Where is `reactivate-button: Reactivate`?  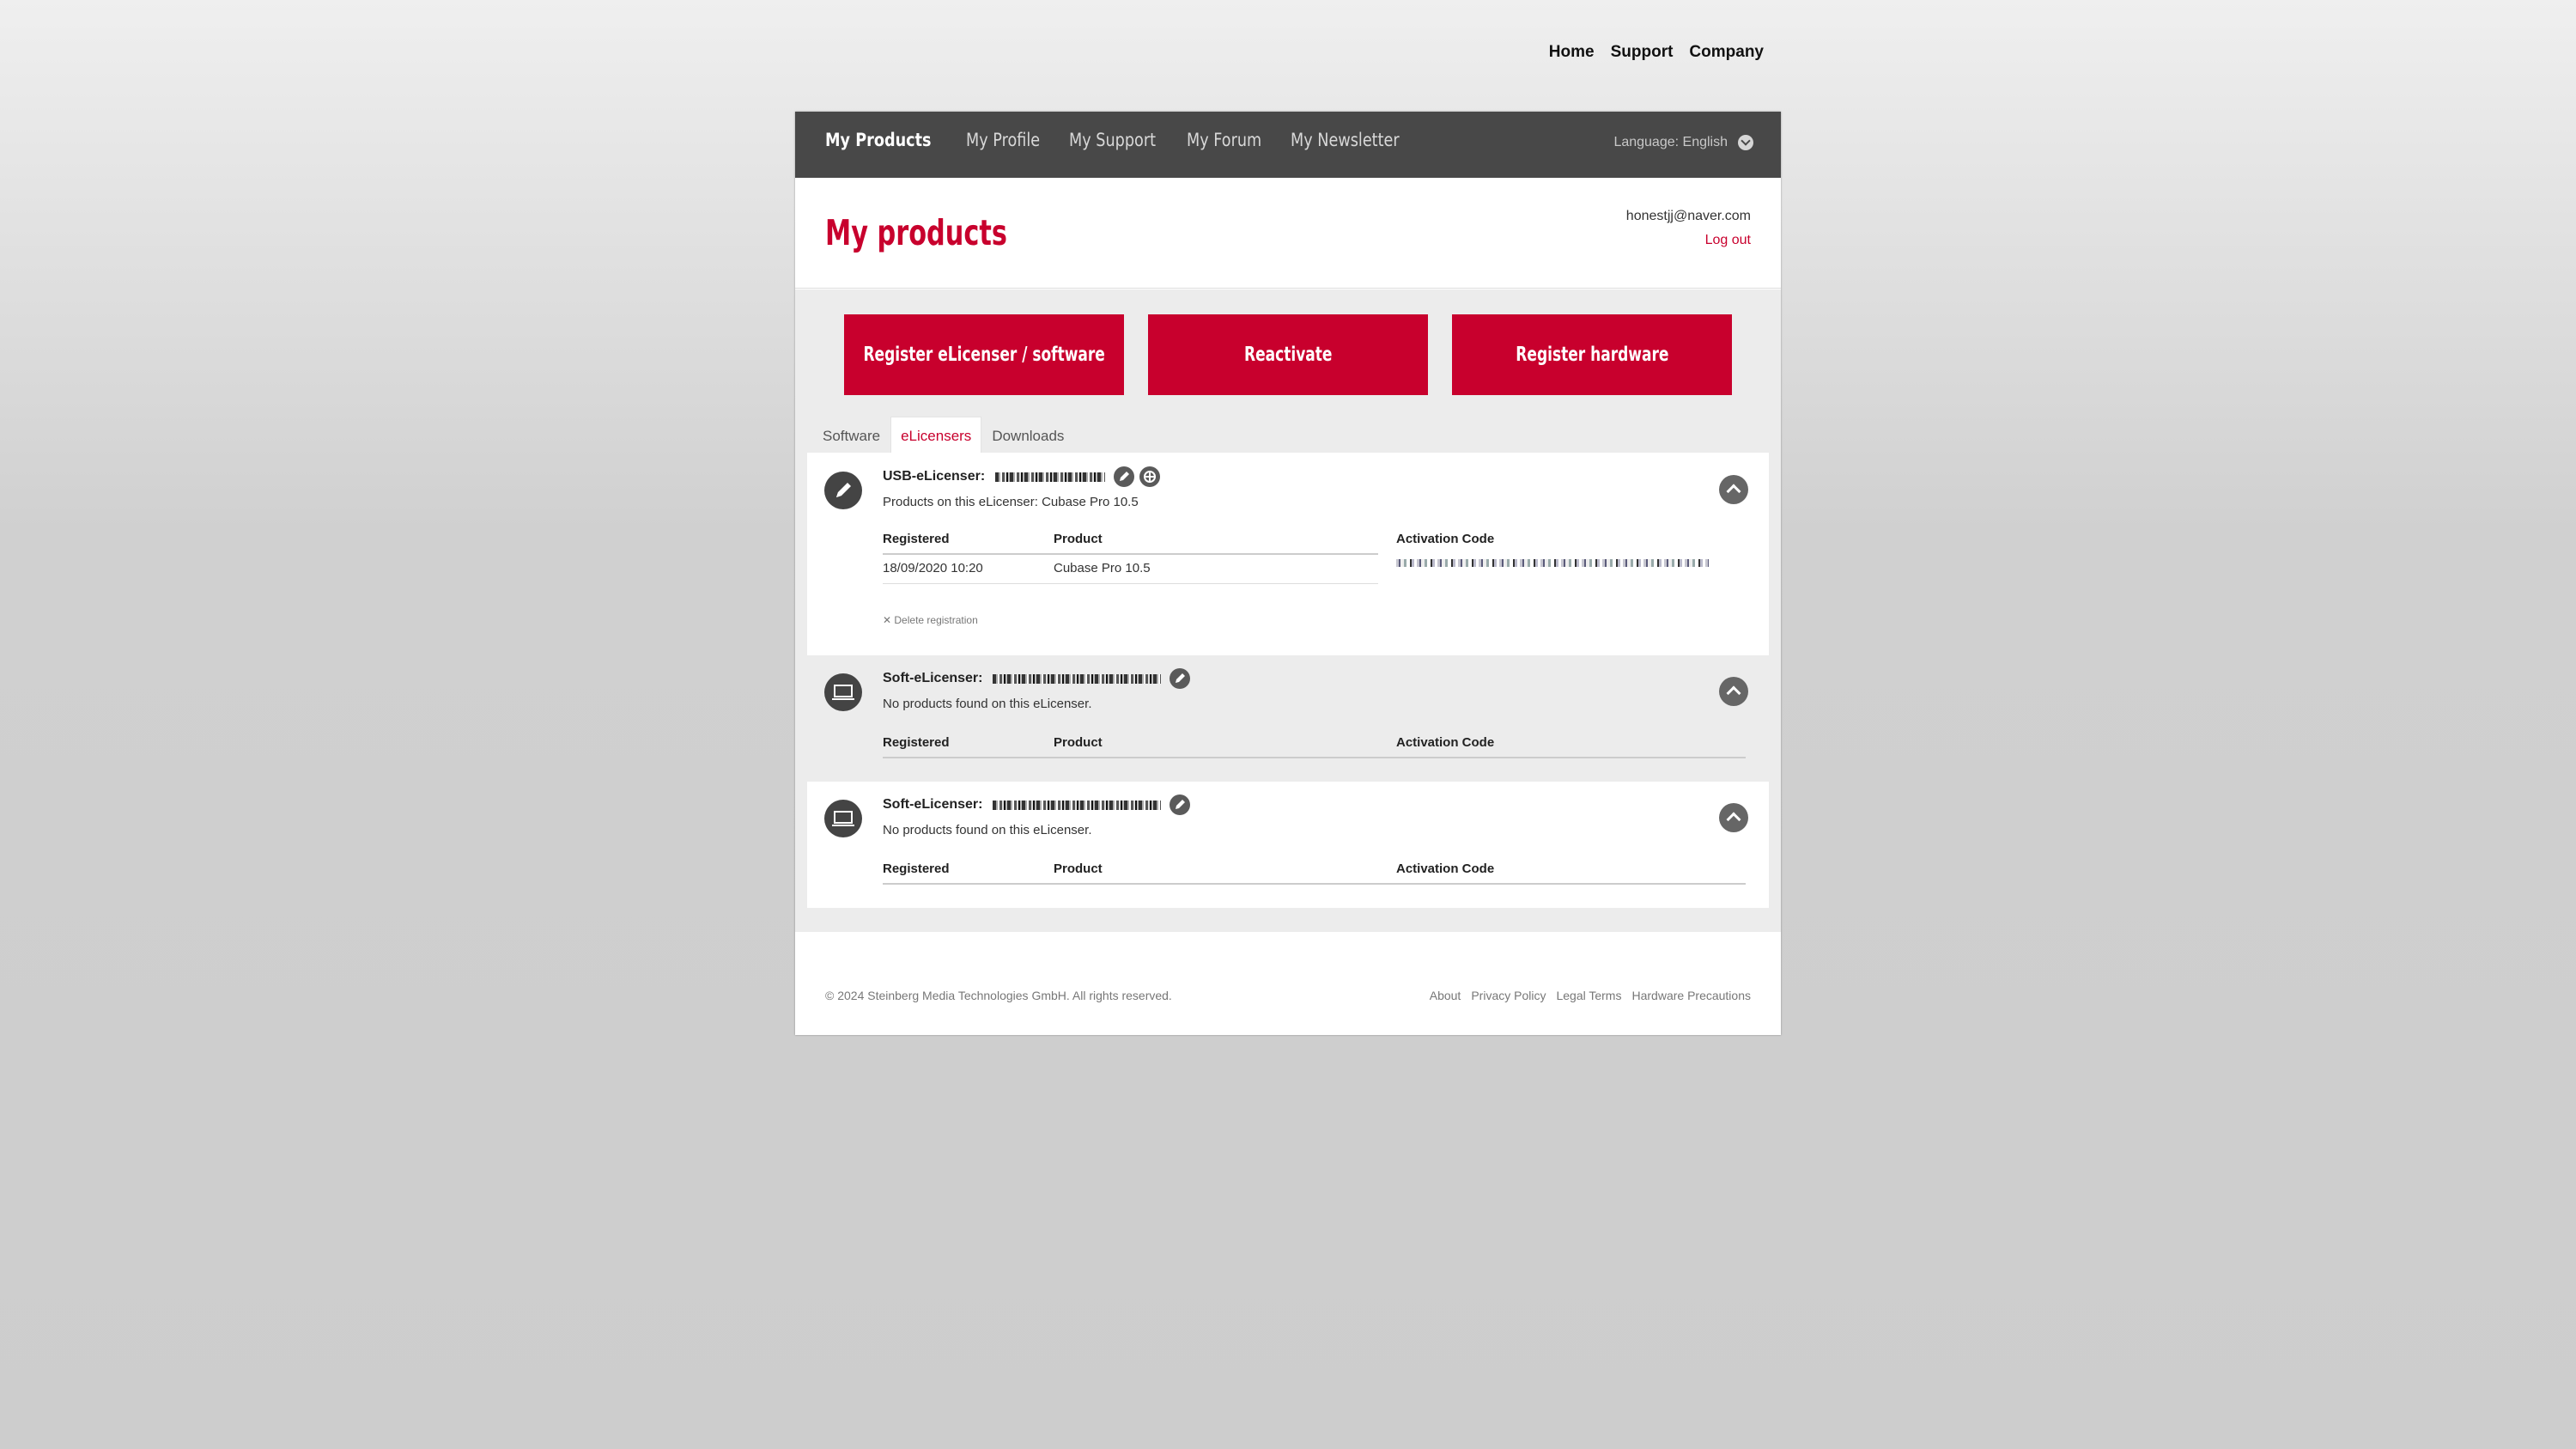 reactivate-button: Reactivate is located at coordinates (1288, 354).